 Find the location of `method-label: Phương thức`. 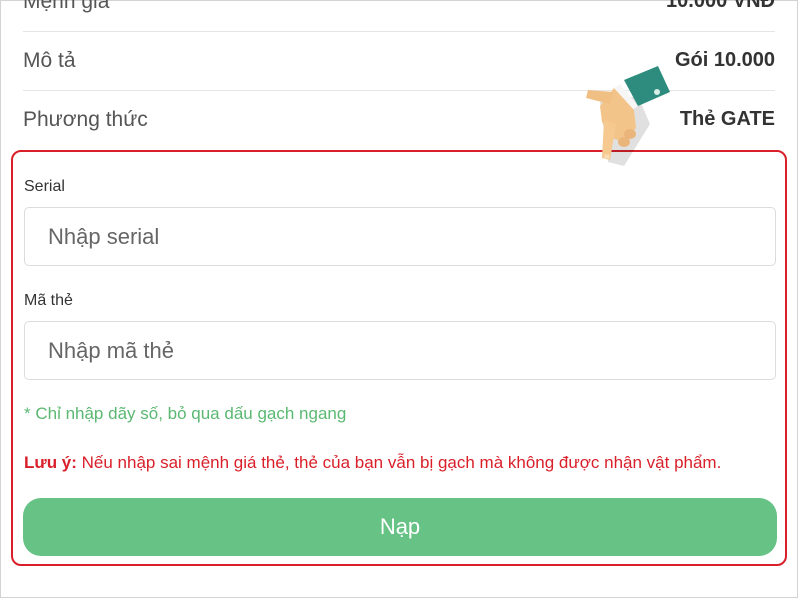

method-label: Phương thức is located at coordinates (85, 119).